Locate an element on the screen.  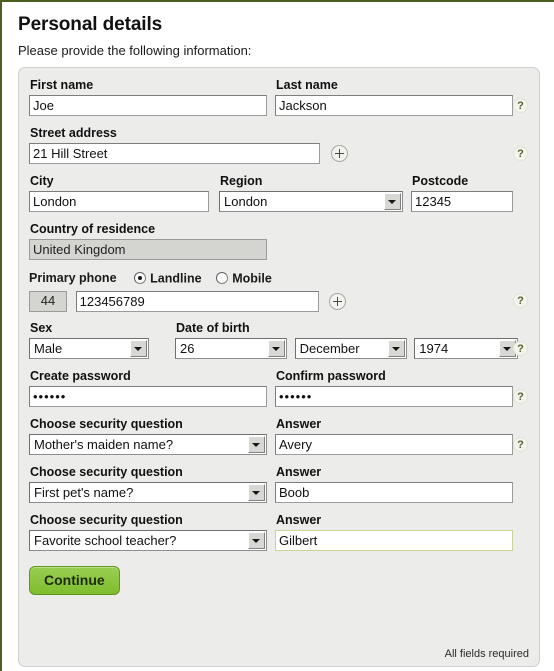
chevron-down-icon-dob-day is located at coordinates (276, 348).